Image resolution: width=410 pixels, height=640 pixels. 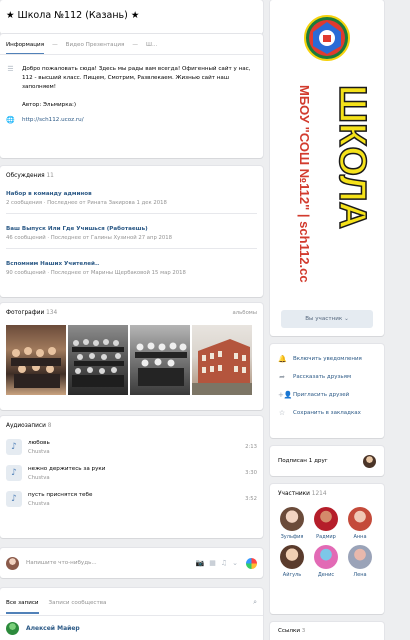 I want to click on member-status-button: Вы участник ⌄, so click(x=327, y=319).